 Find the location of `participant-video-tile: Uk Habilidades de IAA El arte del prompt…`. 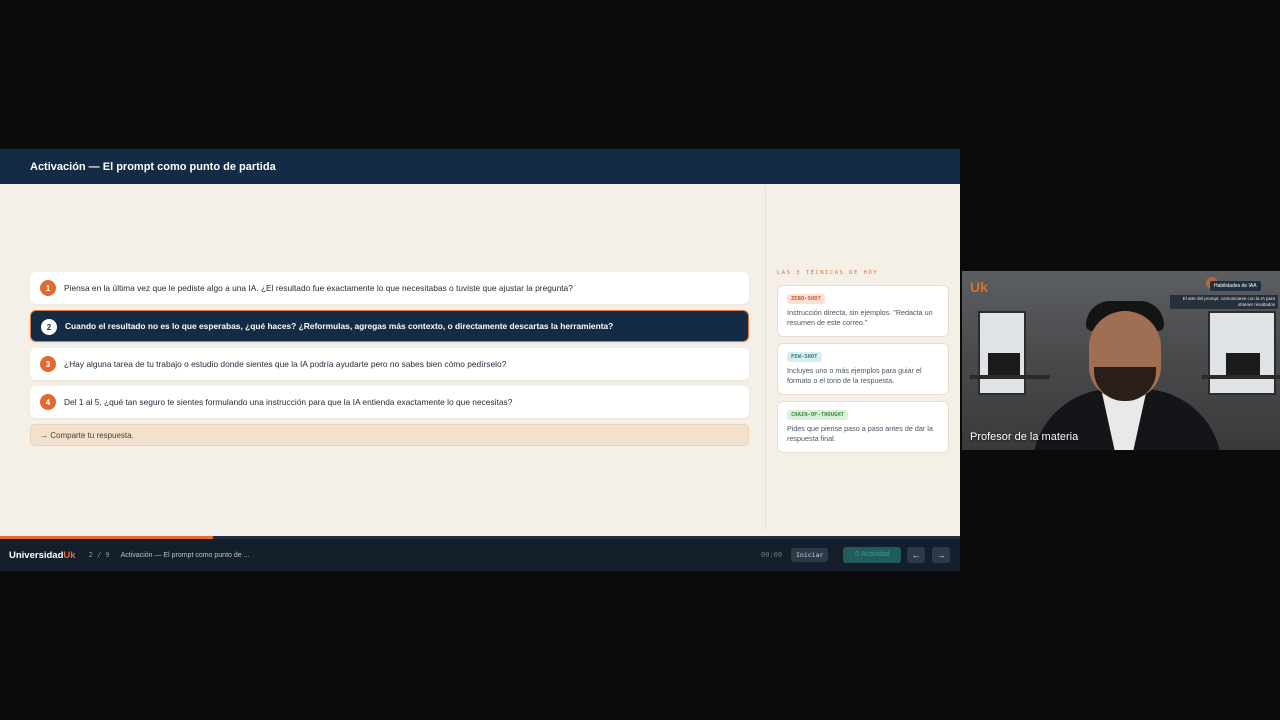

participant-video-tile: Uk Habilidades de IAA El arte del prompt… is located at coordinates (1121, 360).